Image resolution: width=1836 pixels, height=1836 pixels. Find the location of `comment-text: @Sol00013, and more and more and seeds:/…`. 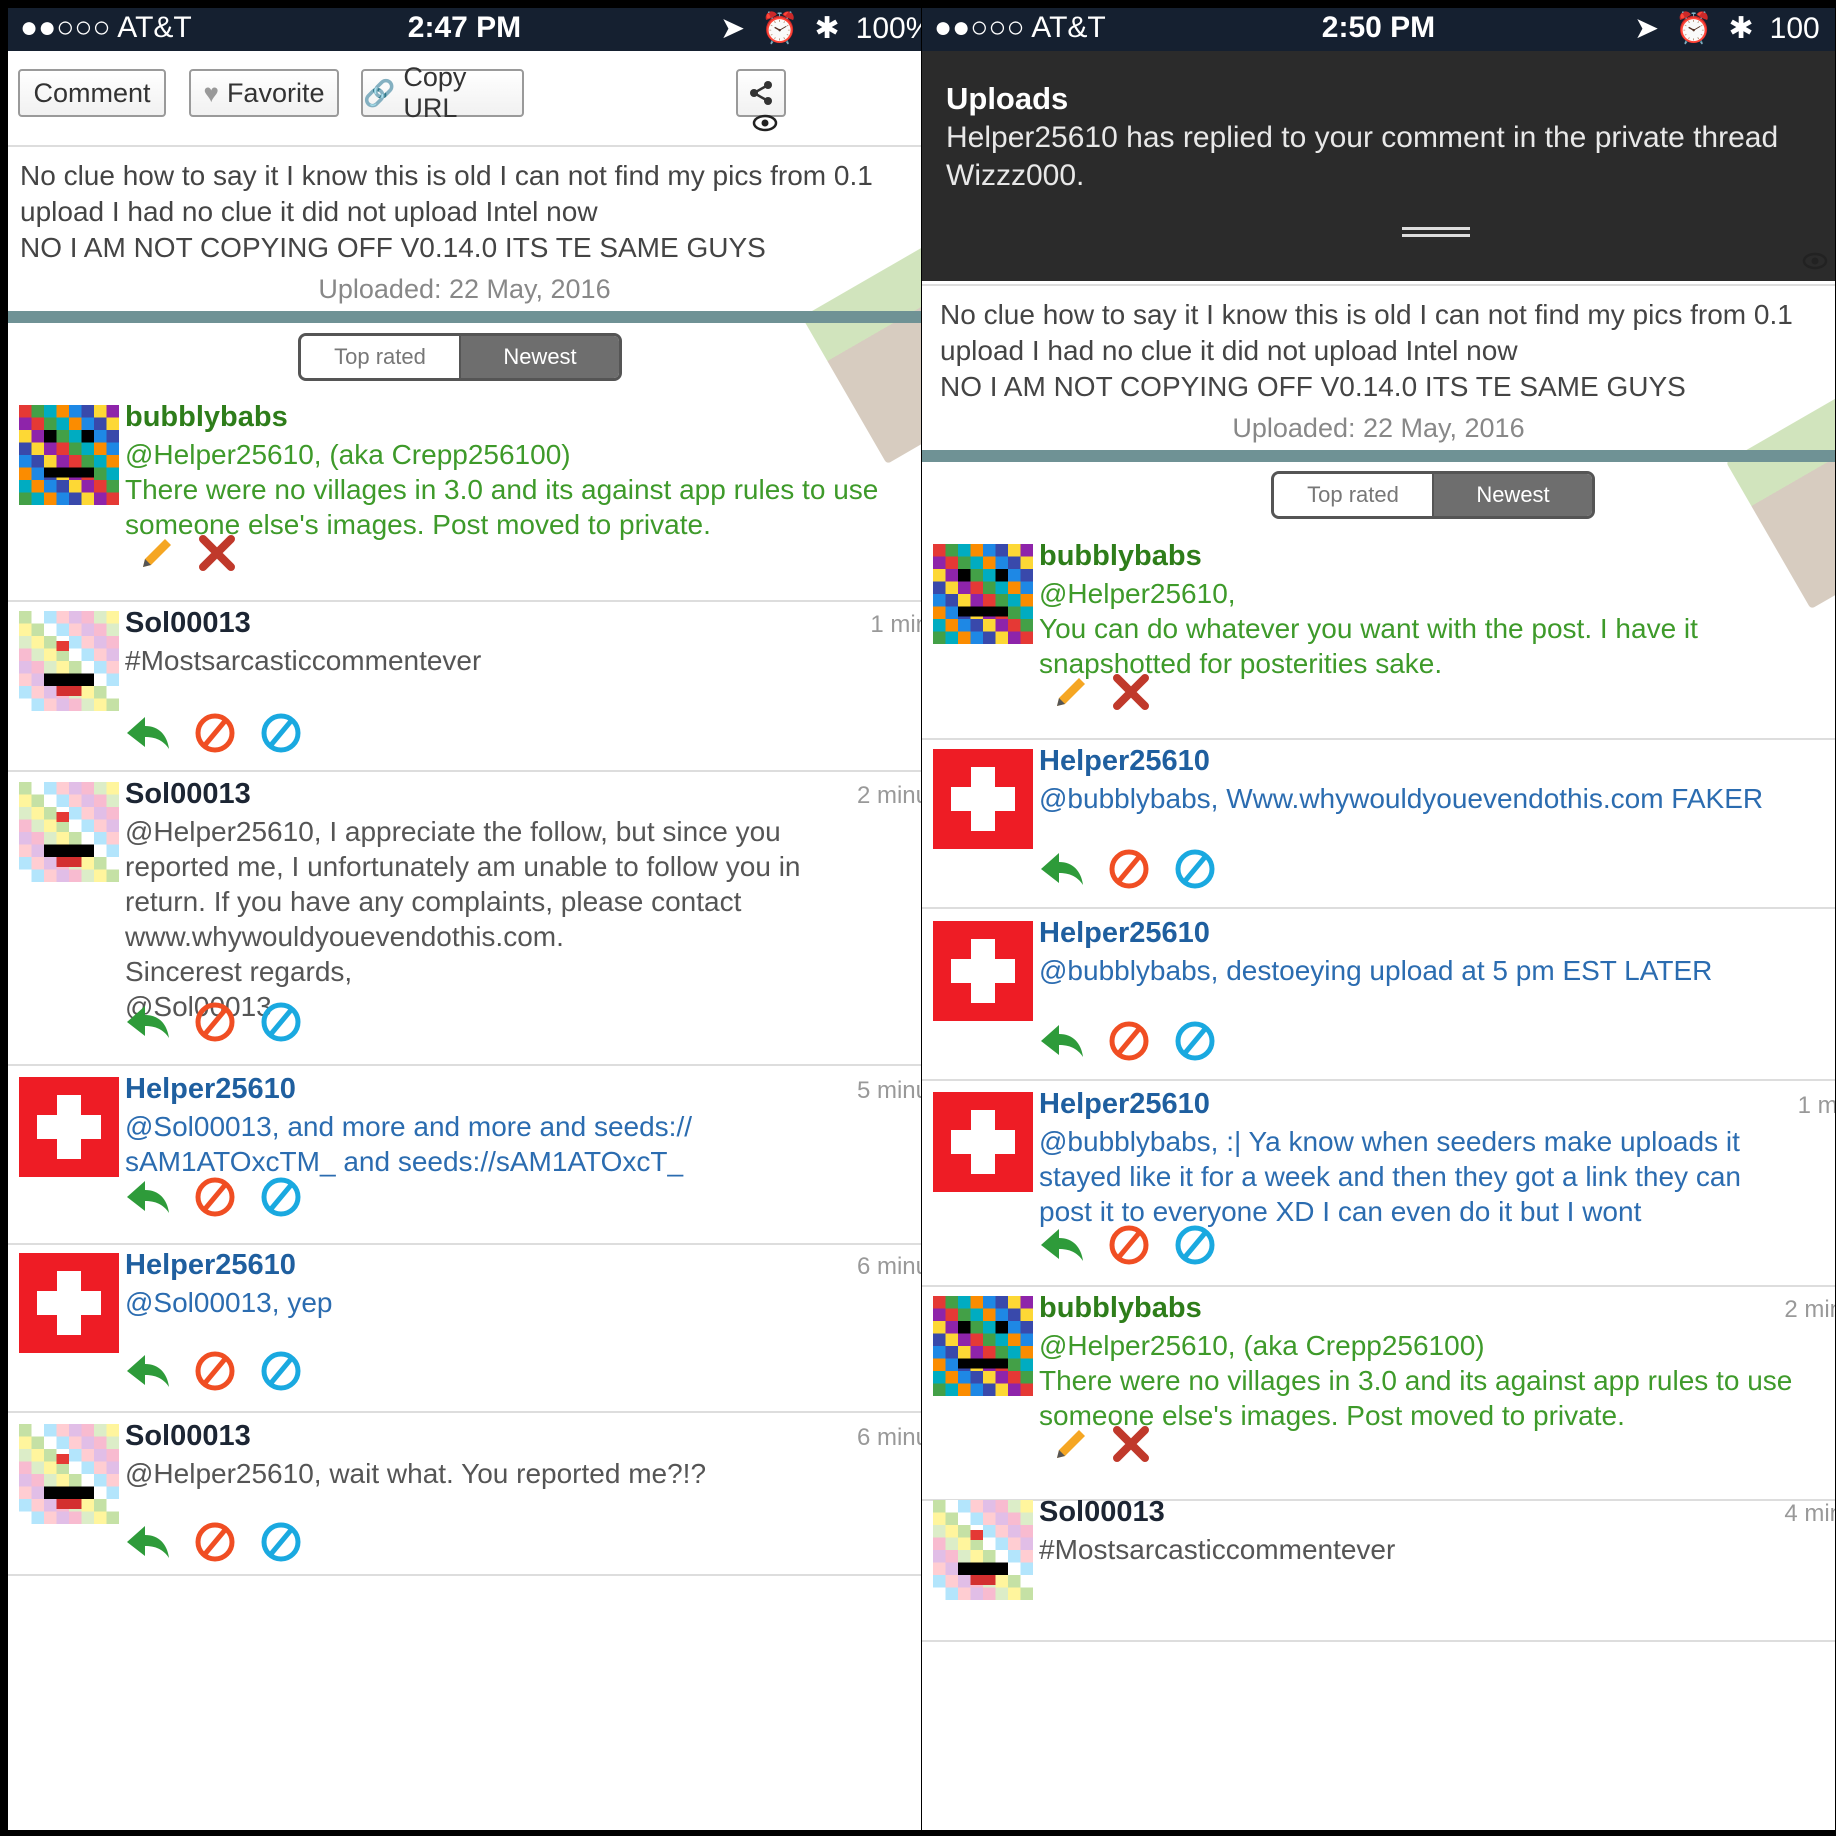

comment-text: @Sol00013, and more and more and seeds:/… is located at coordinates (408, 1144).